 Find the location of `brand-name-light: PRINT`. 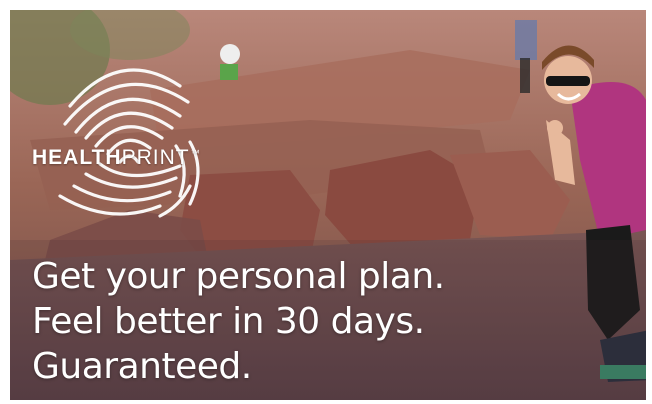

brand-name-light: PRINT is located at coordinates (155, 157).